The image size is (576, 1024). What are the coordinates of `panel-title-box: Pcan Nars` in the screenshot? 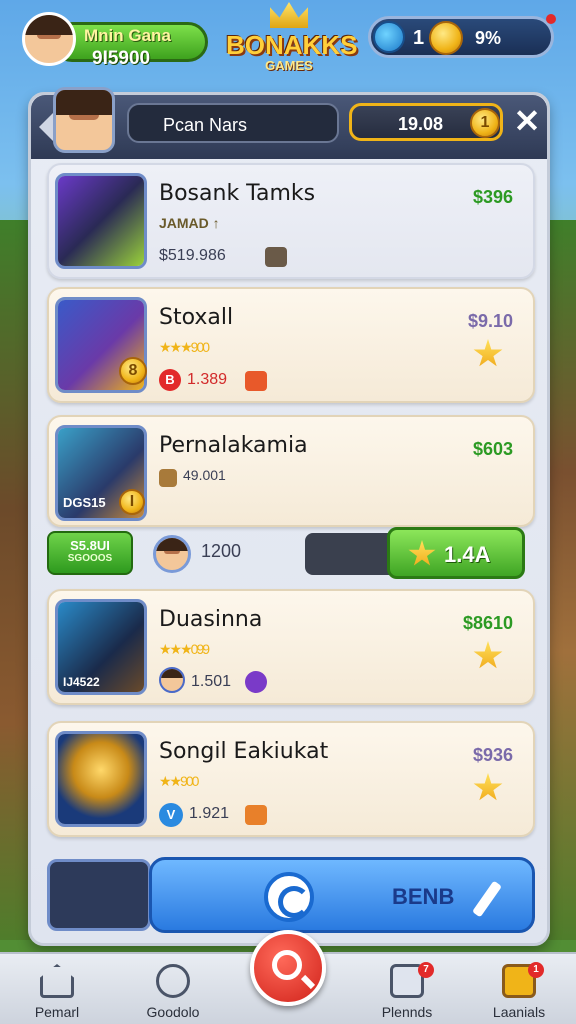 It's located at (233, 123).